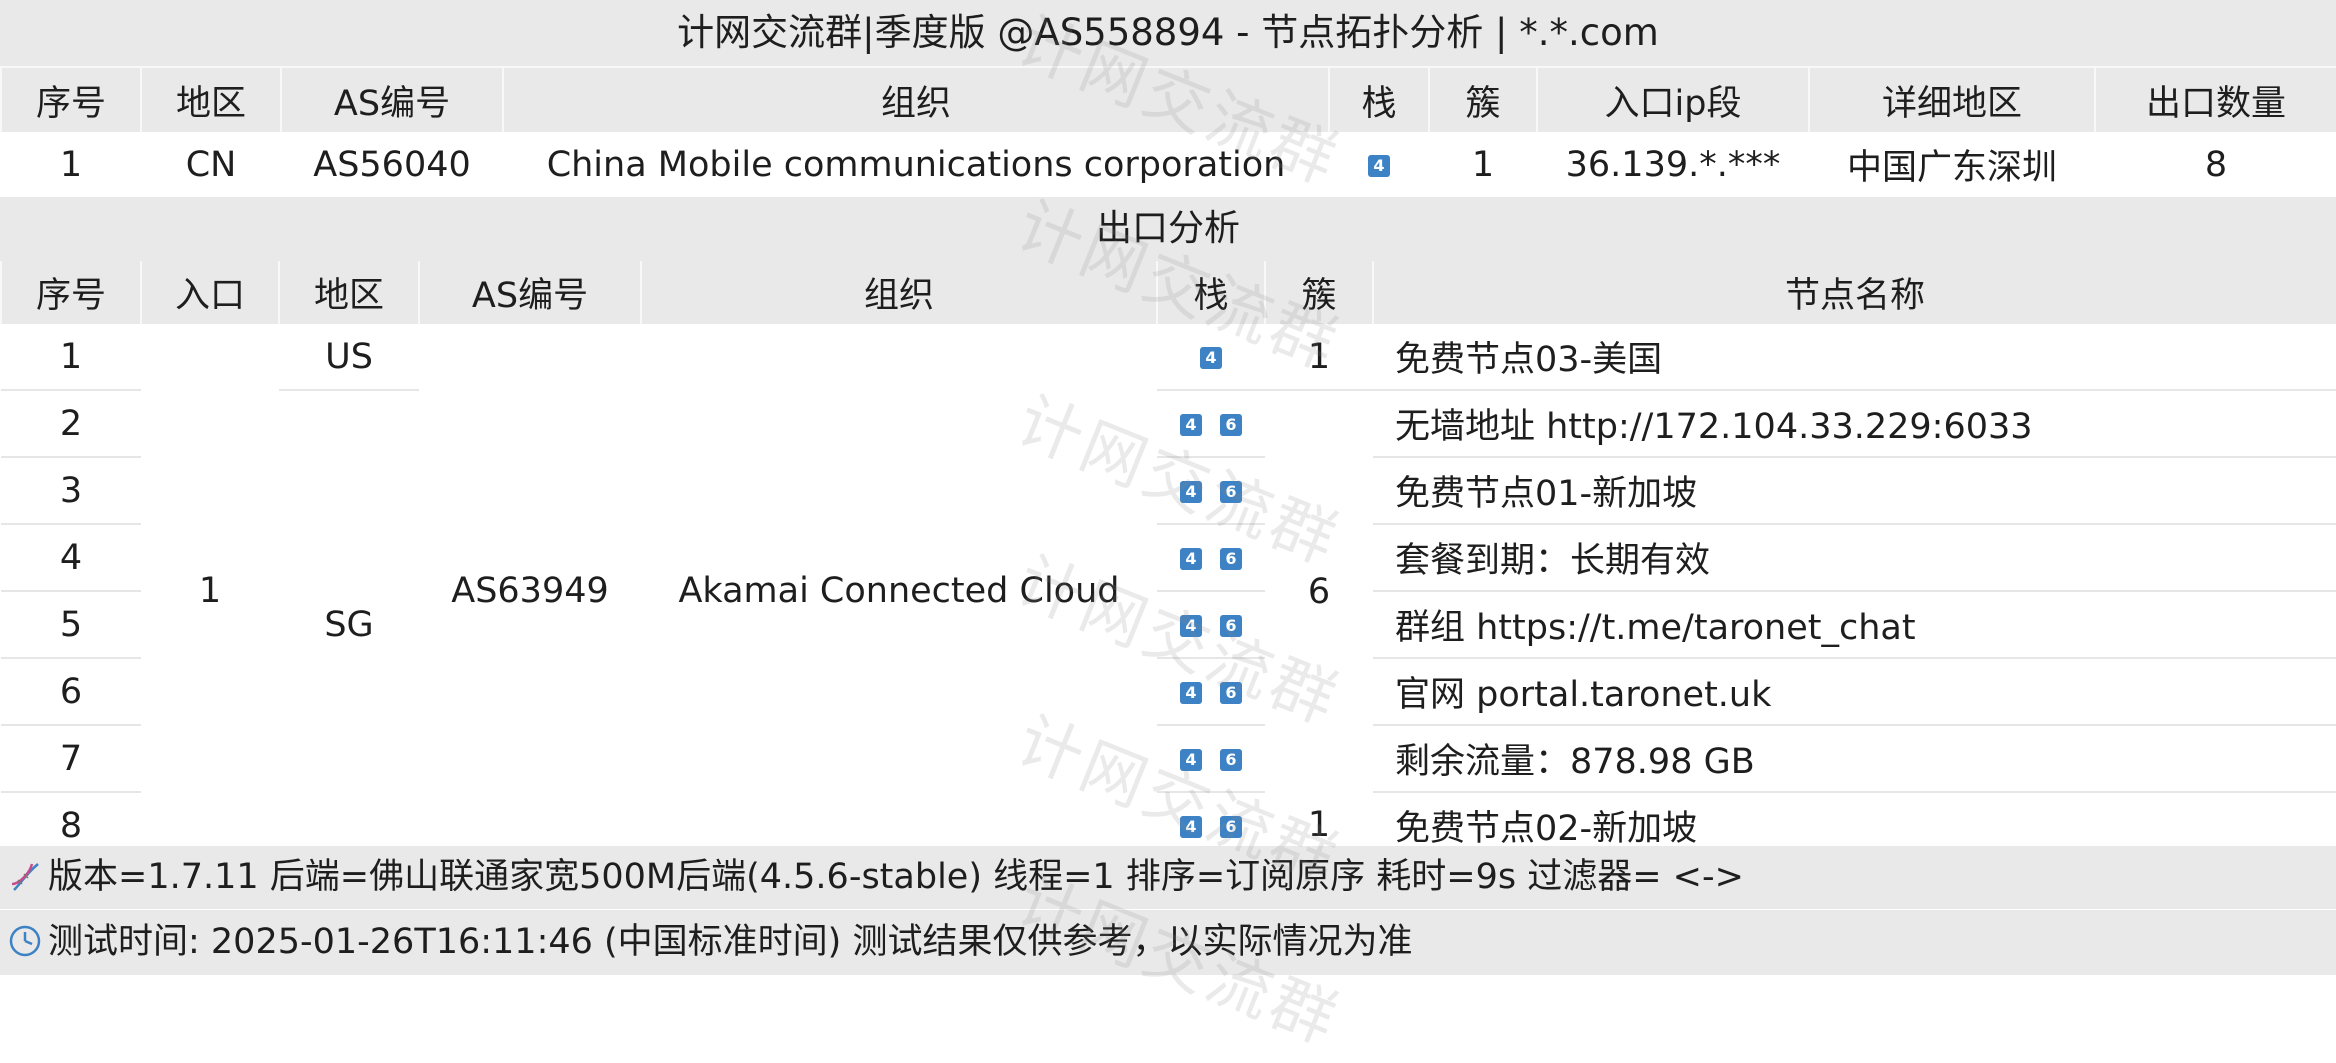 Image resolution: width=2336 pixels, height=1063 pixels. I want to click on exit-table-header: 序号 入口 地区 AS编号 组织 栈 簇 节点名称, so click(1168, 292).